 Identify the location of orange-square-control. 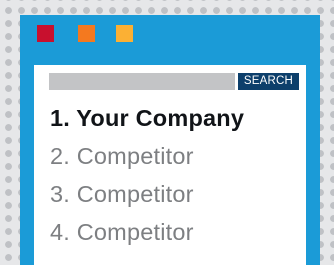
(86, 33).